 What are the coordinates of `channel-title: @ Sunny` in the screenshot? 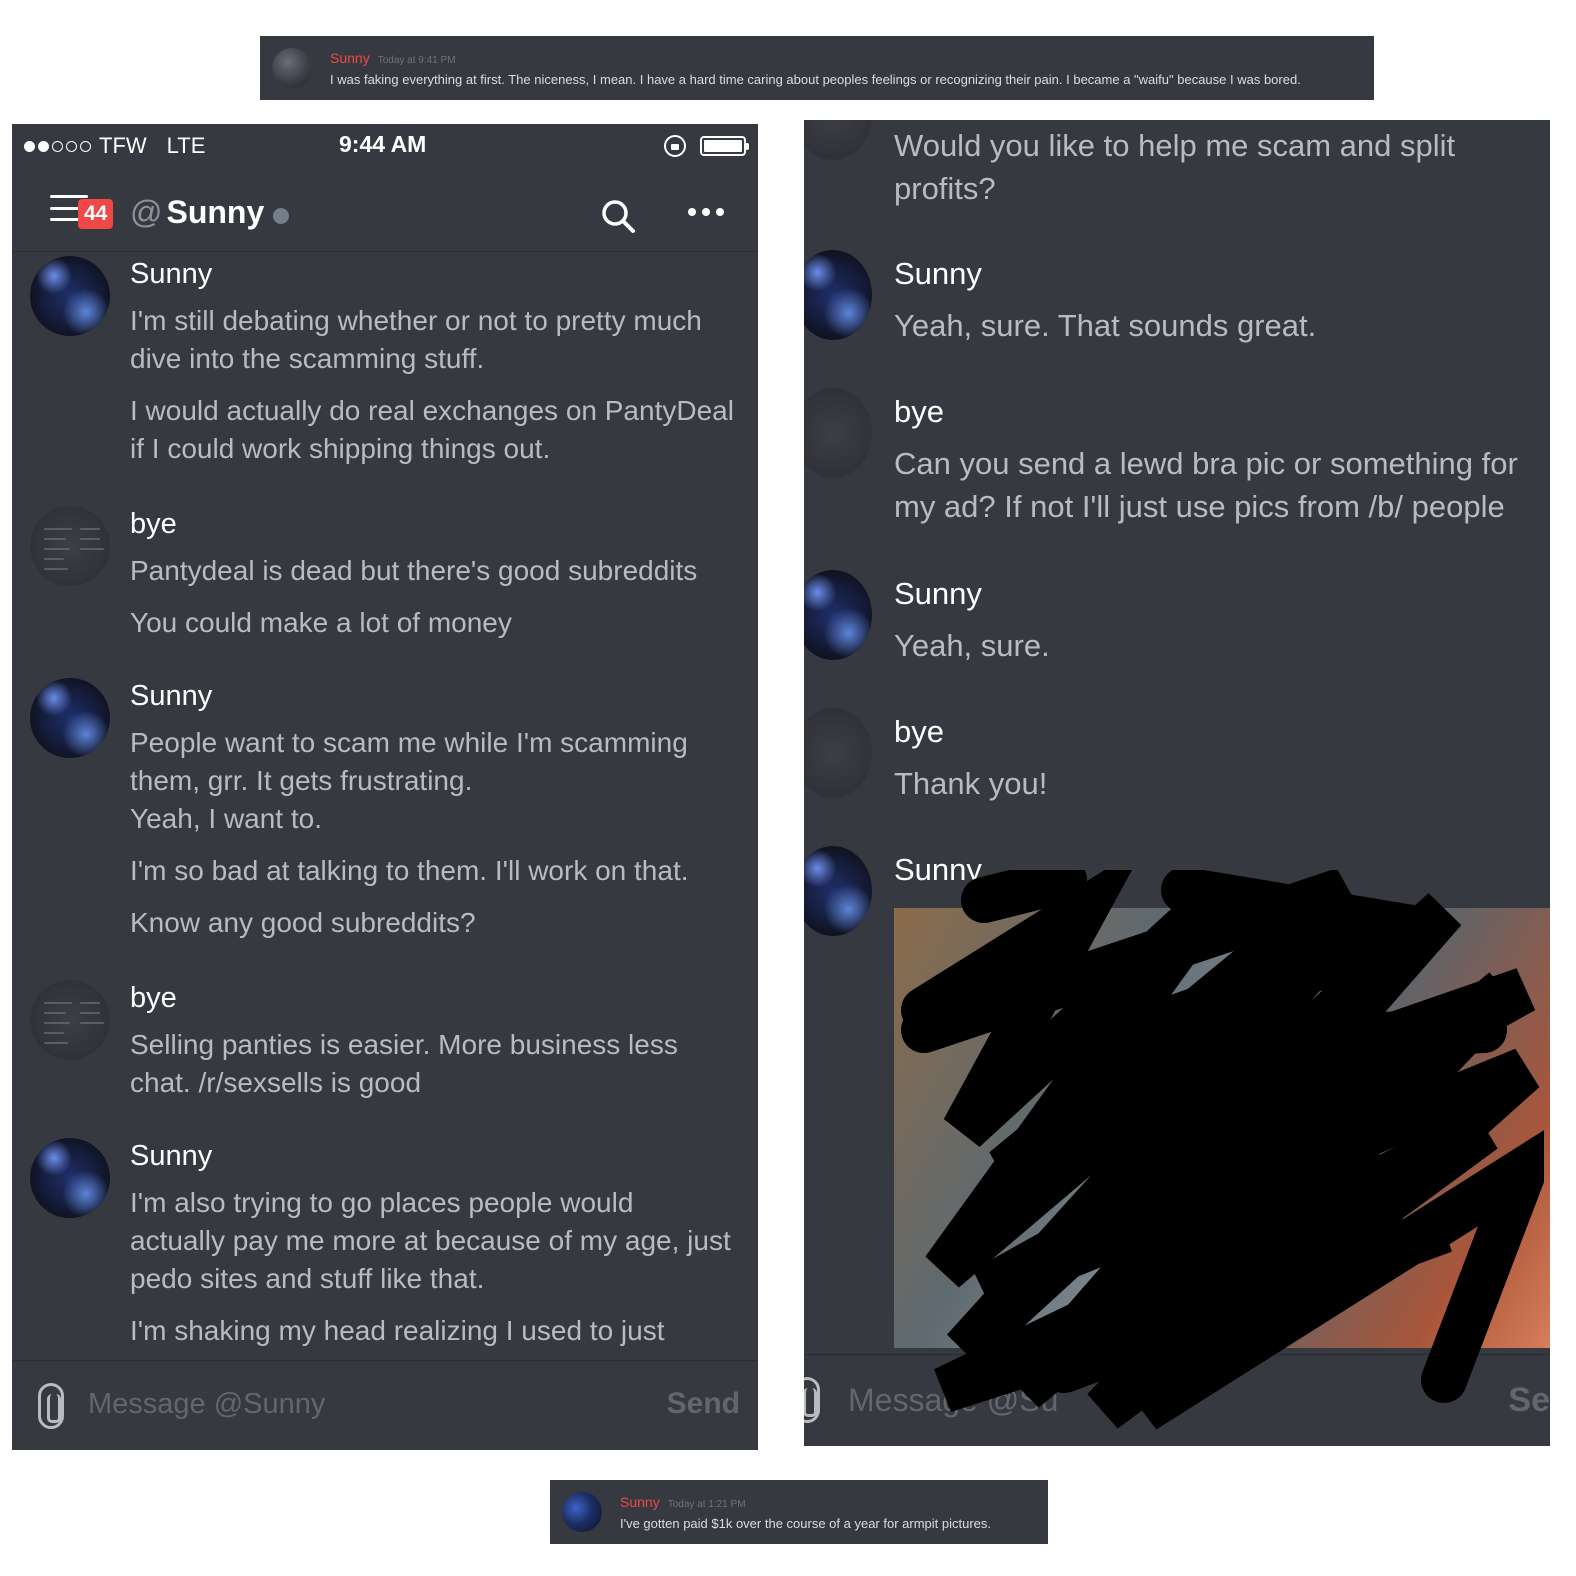 It's located at (210, 212).